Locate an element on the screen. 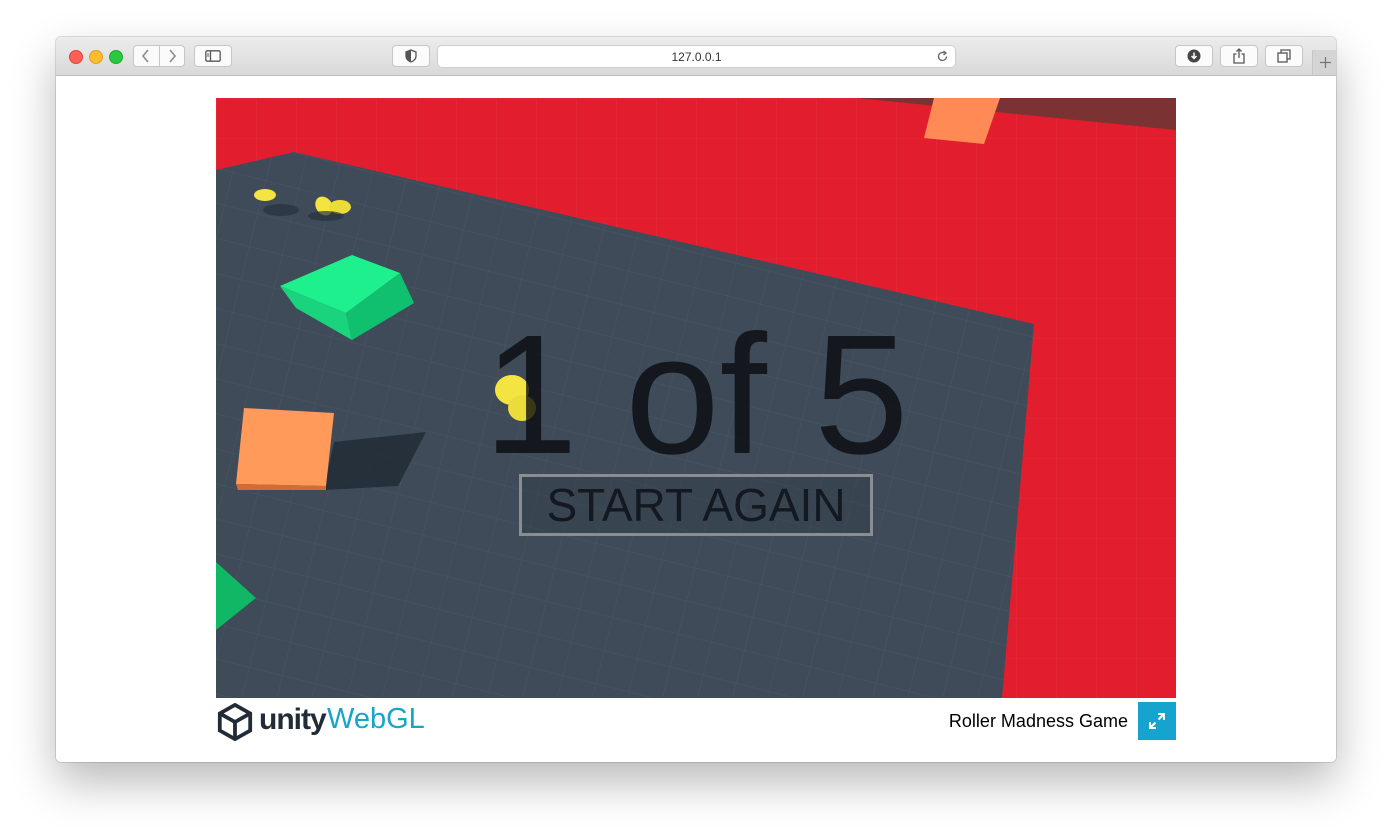 The width and height of the screenshot is (1392, 836). fullscreen-icon is located at coordinates (1157, 721).